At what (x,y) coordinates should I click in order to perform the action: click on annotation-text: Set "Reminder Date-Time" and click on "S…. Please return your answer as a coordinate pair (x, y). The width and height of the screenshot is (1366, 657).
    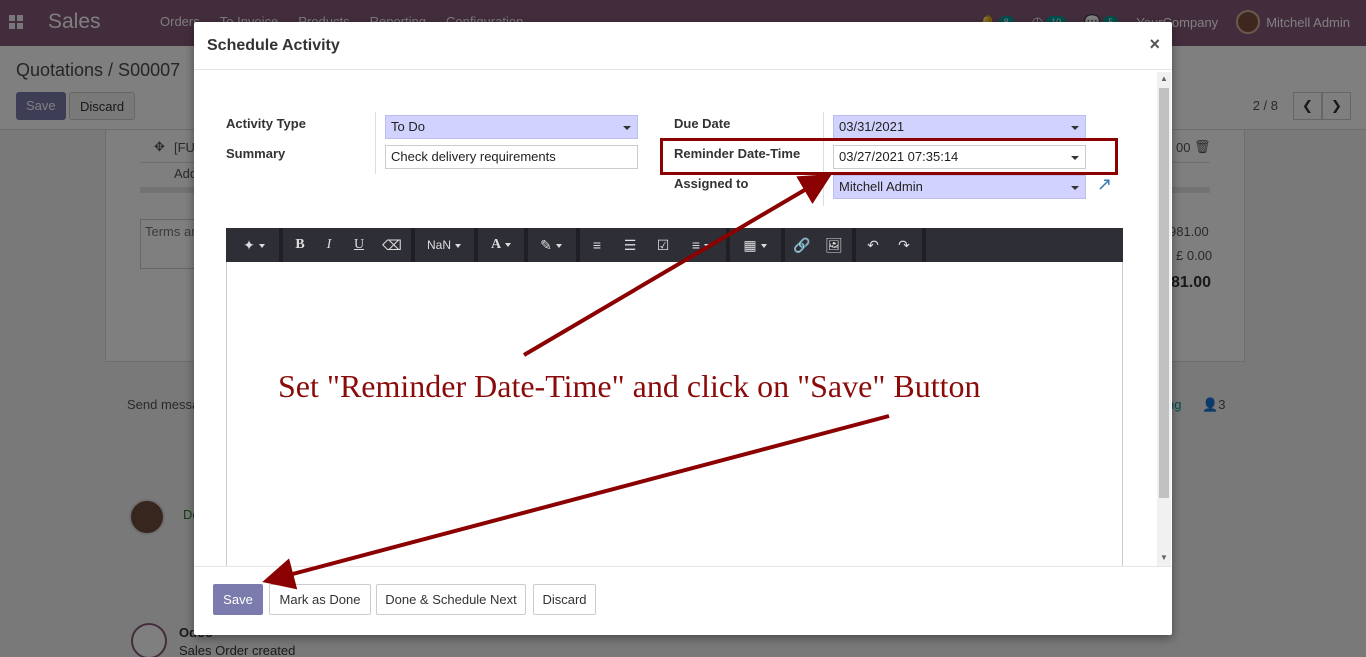
    Looking at the image, I should click on (629, 386).